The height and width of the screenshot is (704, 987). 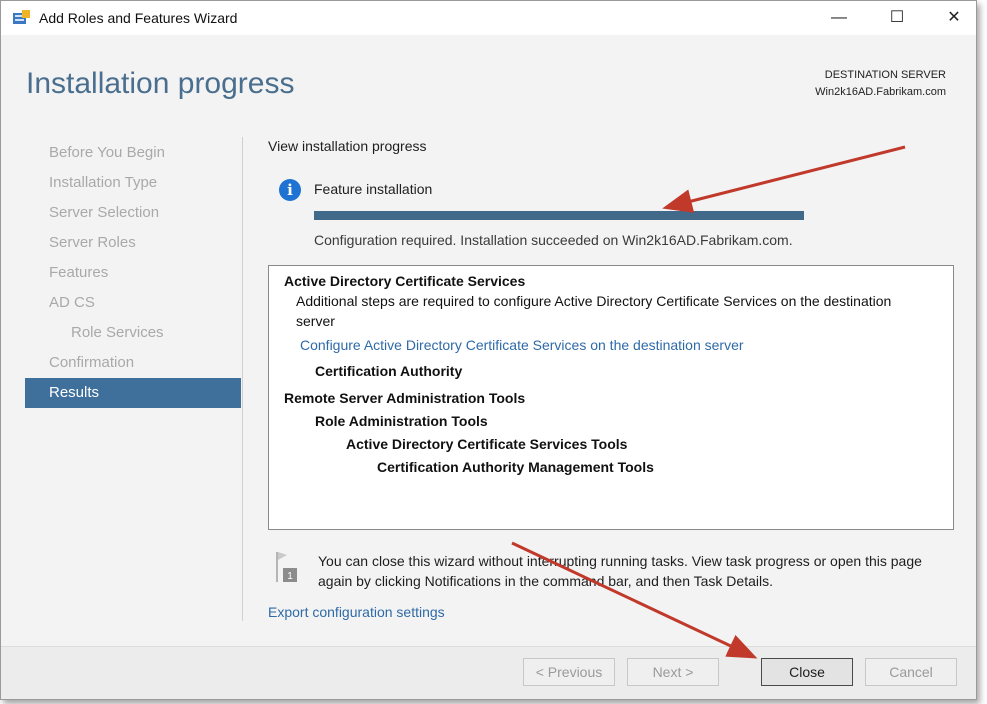 What do you see at coordinates (389, 371) in the screenshot?
I see `result-certification-authority: Certification Authority` at bounding box center [389, 371].